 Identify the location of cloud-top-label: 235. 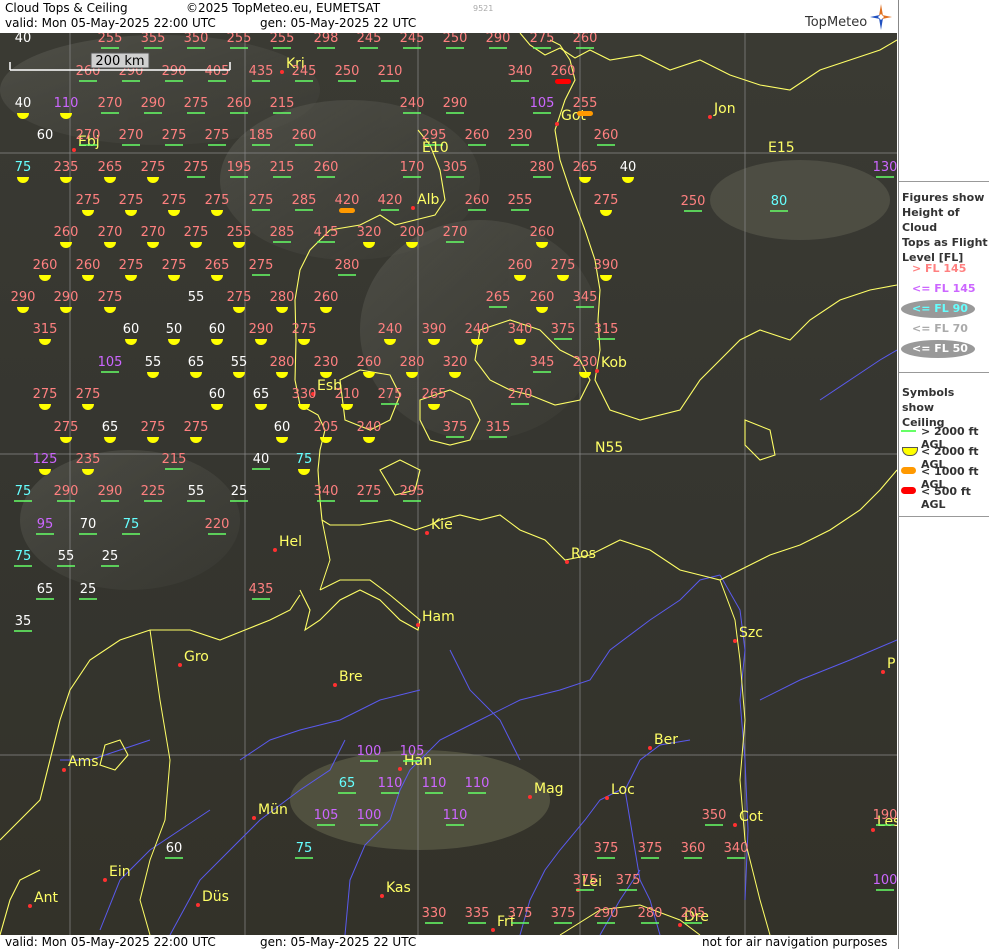
(88, 459).